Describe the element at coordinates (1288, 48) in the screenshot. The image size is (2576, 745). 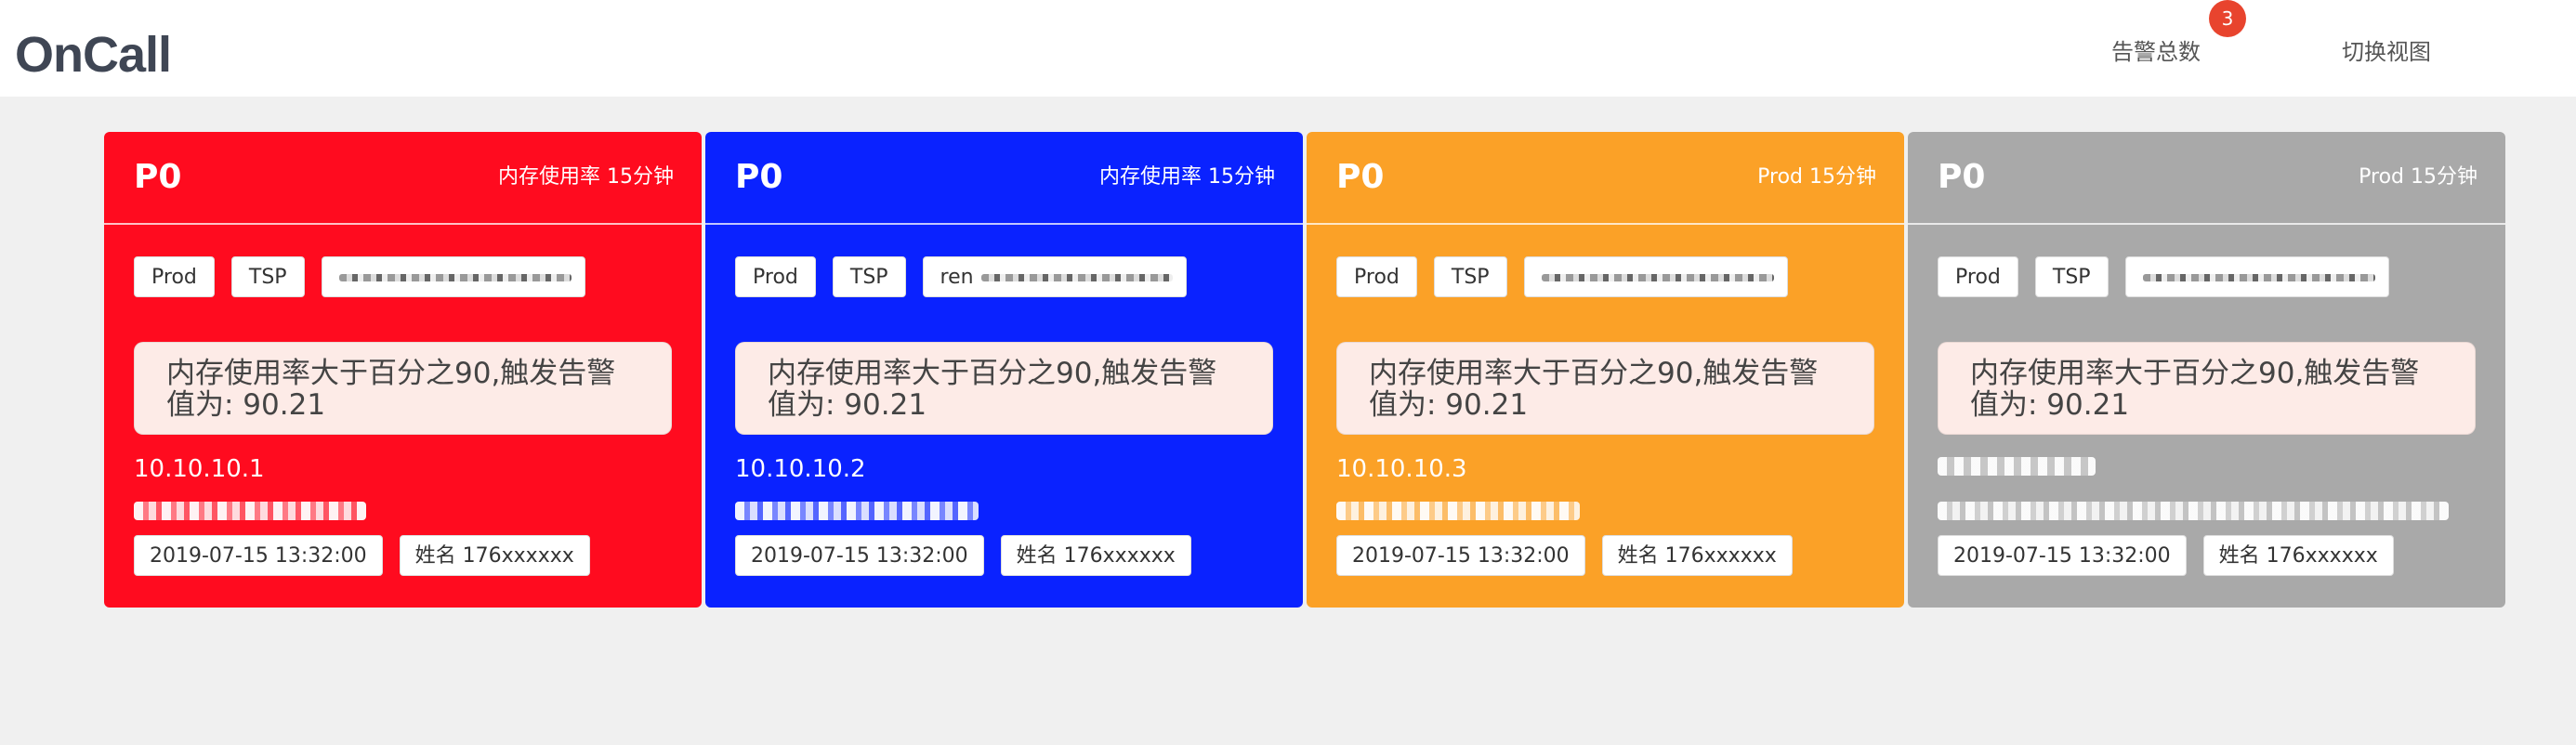
I see `header: OnCall 告警总数 3 切换视图` at that location.